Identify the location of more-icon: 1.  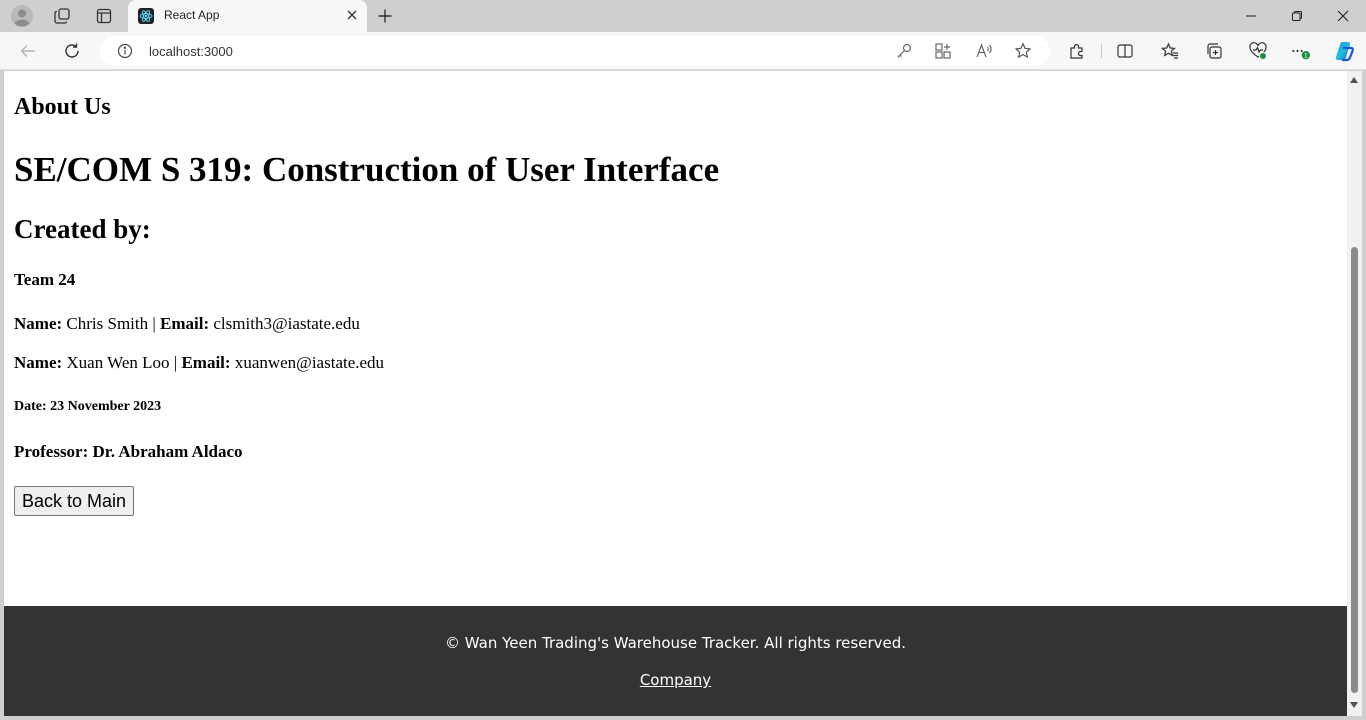
(1300, 51).